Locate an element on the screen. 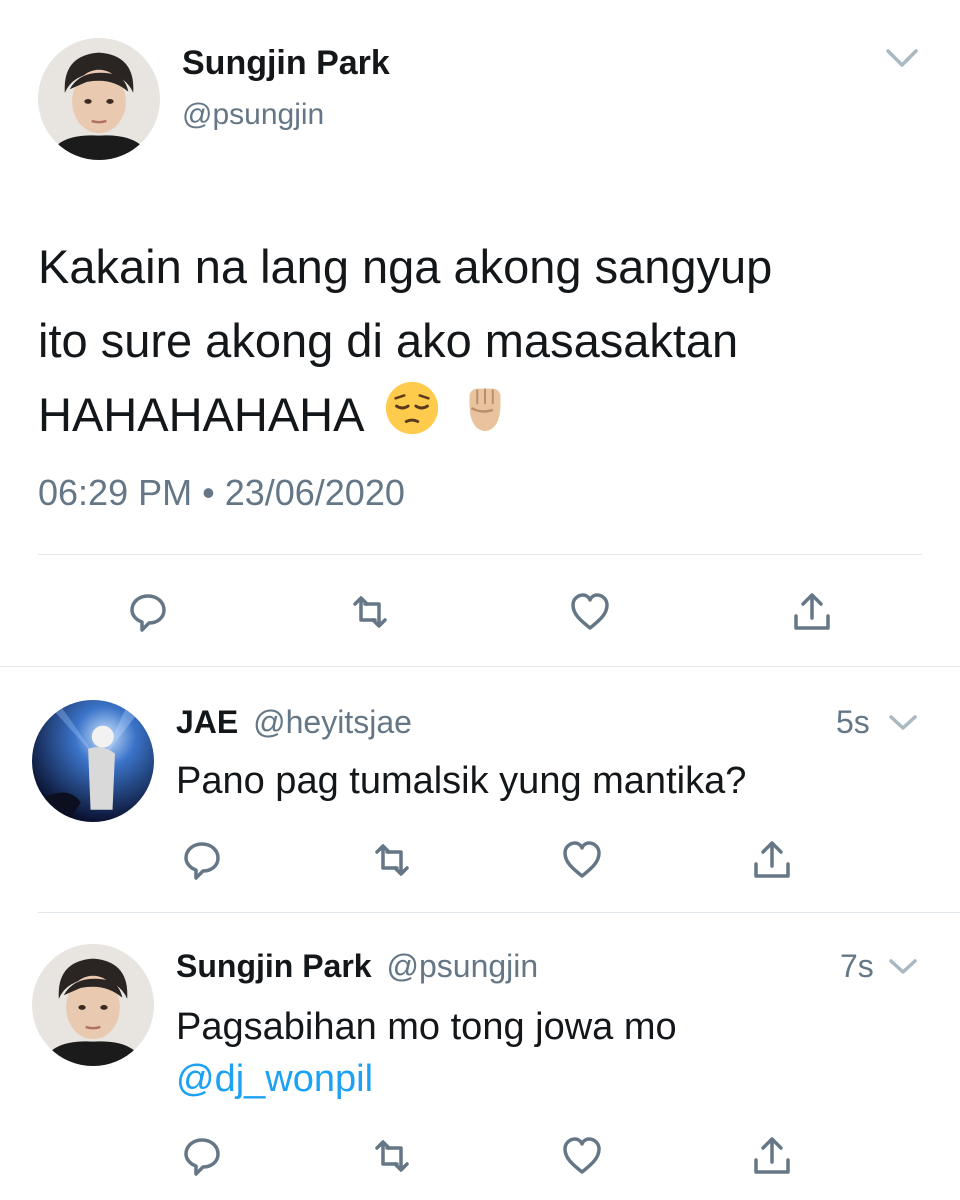  author-avatar is located at coordinates (99, 99).